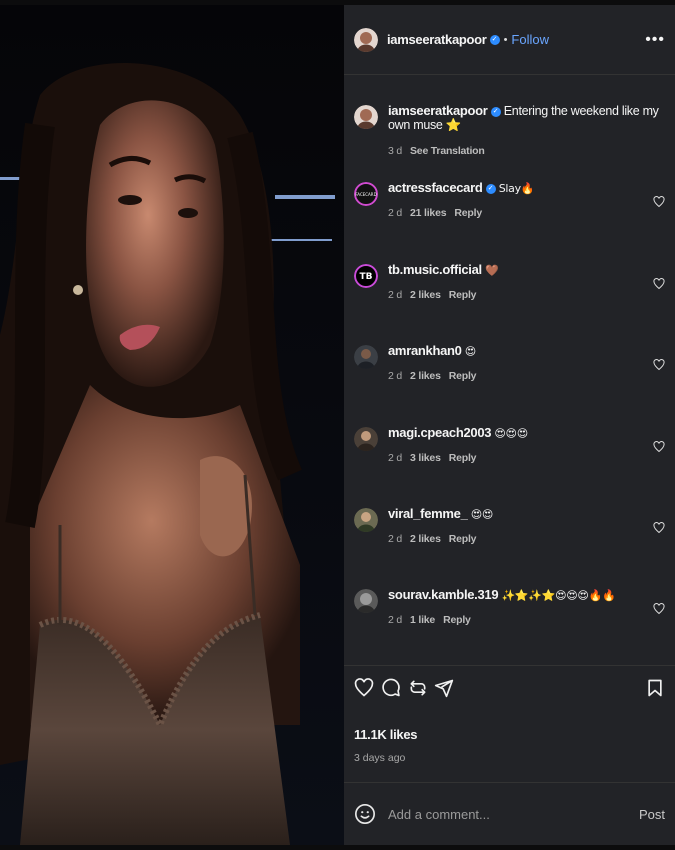 The width and height of the screenshot is (675, 850). I want to click on author-avatar, so click(366, 39).